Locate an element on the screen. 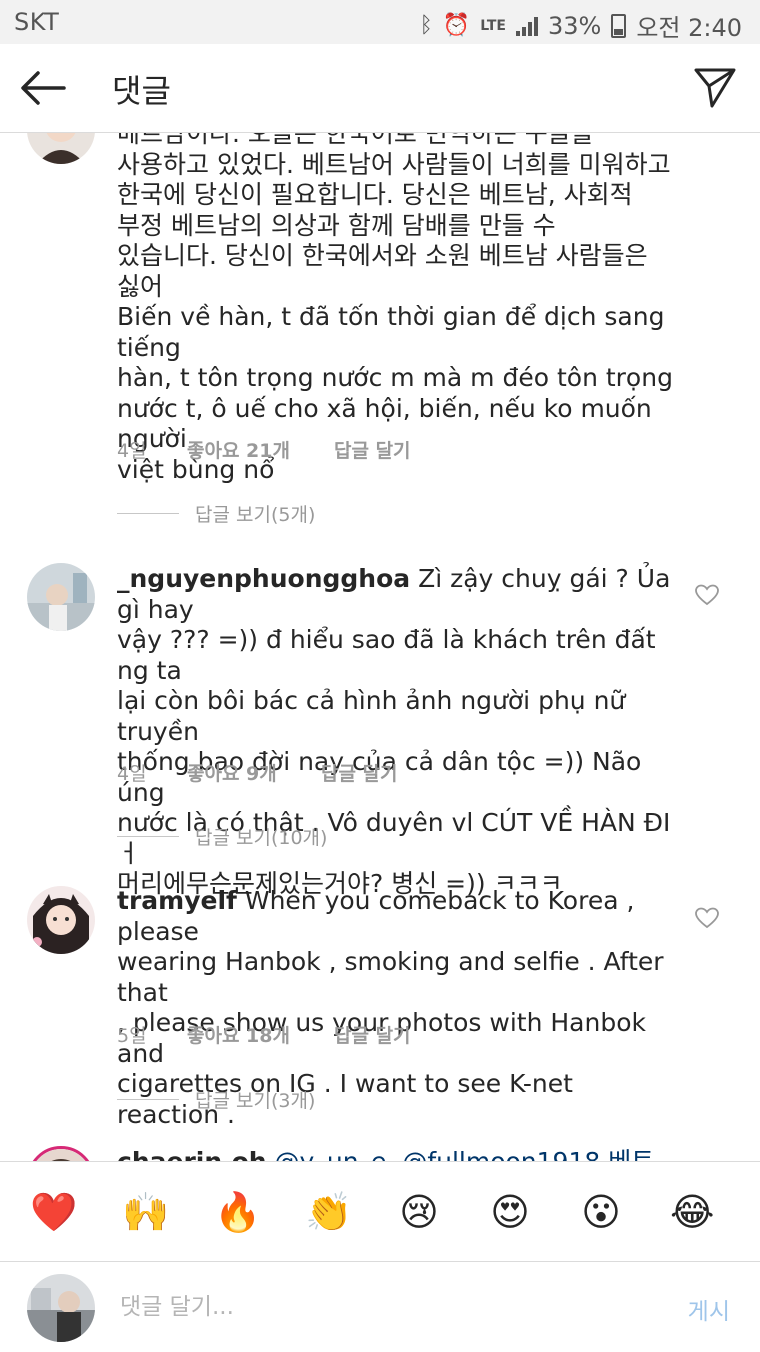 Image resolution: width=760 pixels, height=1352 pixels. surprised-emoji-button: 😮 is located at coordinates (601, 1212).